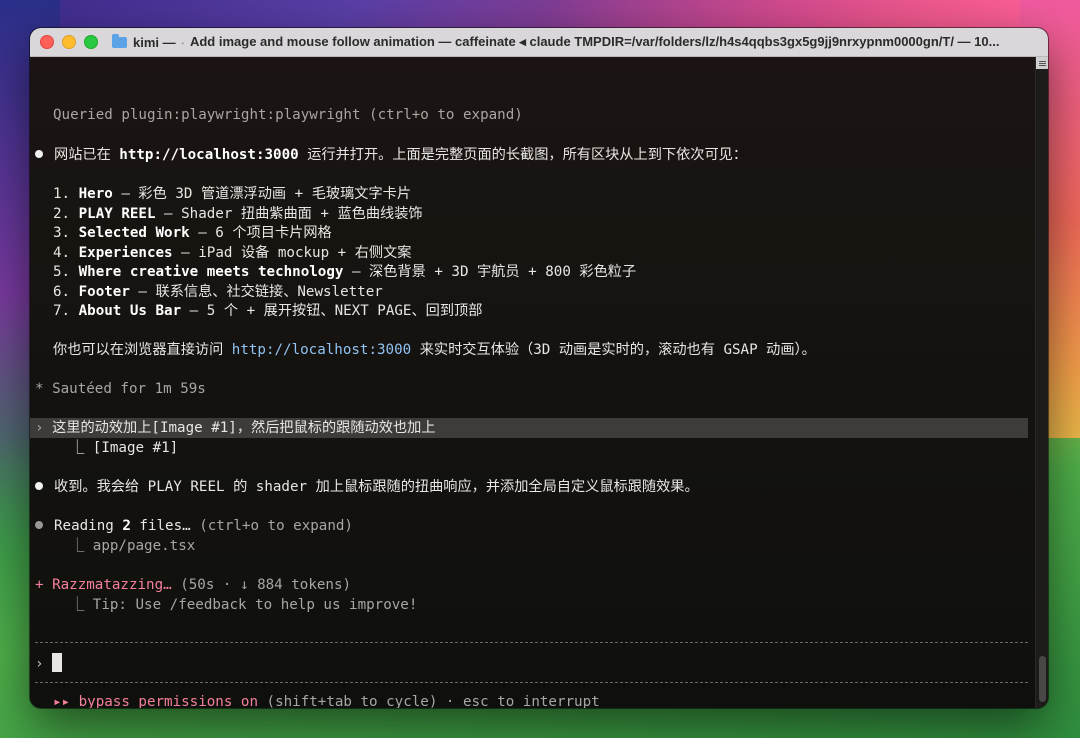 This screenshot has height=738, width=1080. I want to click on mode-label: bypass permissions on, so click(164, 701).